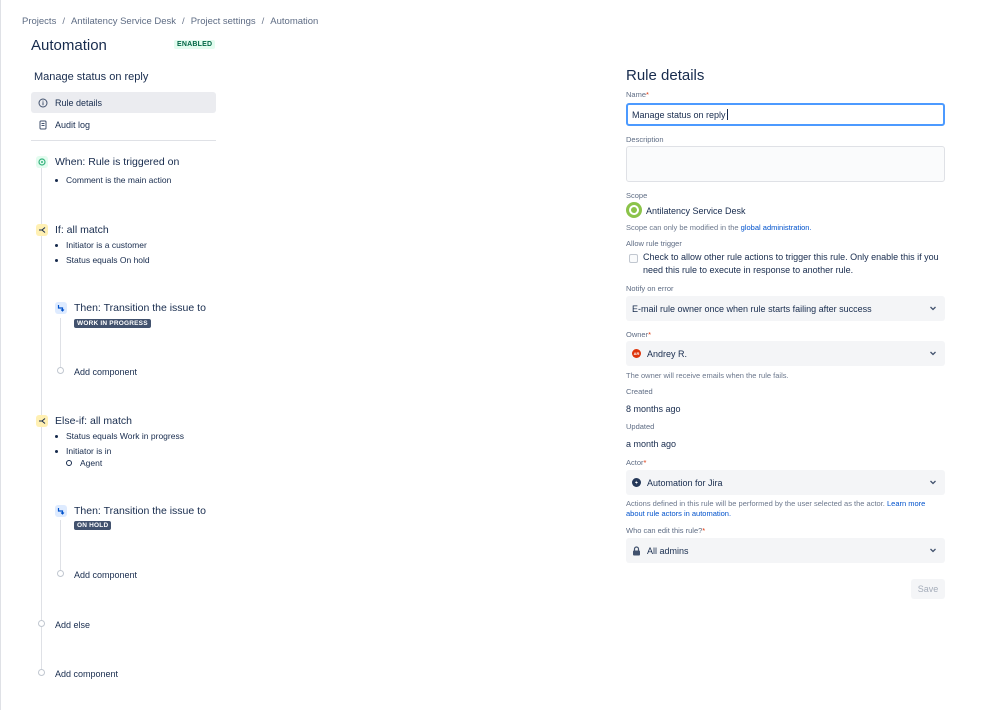  I want to click on owner-label: Owner*, so click(639, 334).